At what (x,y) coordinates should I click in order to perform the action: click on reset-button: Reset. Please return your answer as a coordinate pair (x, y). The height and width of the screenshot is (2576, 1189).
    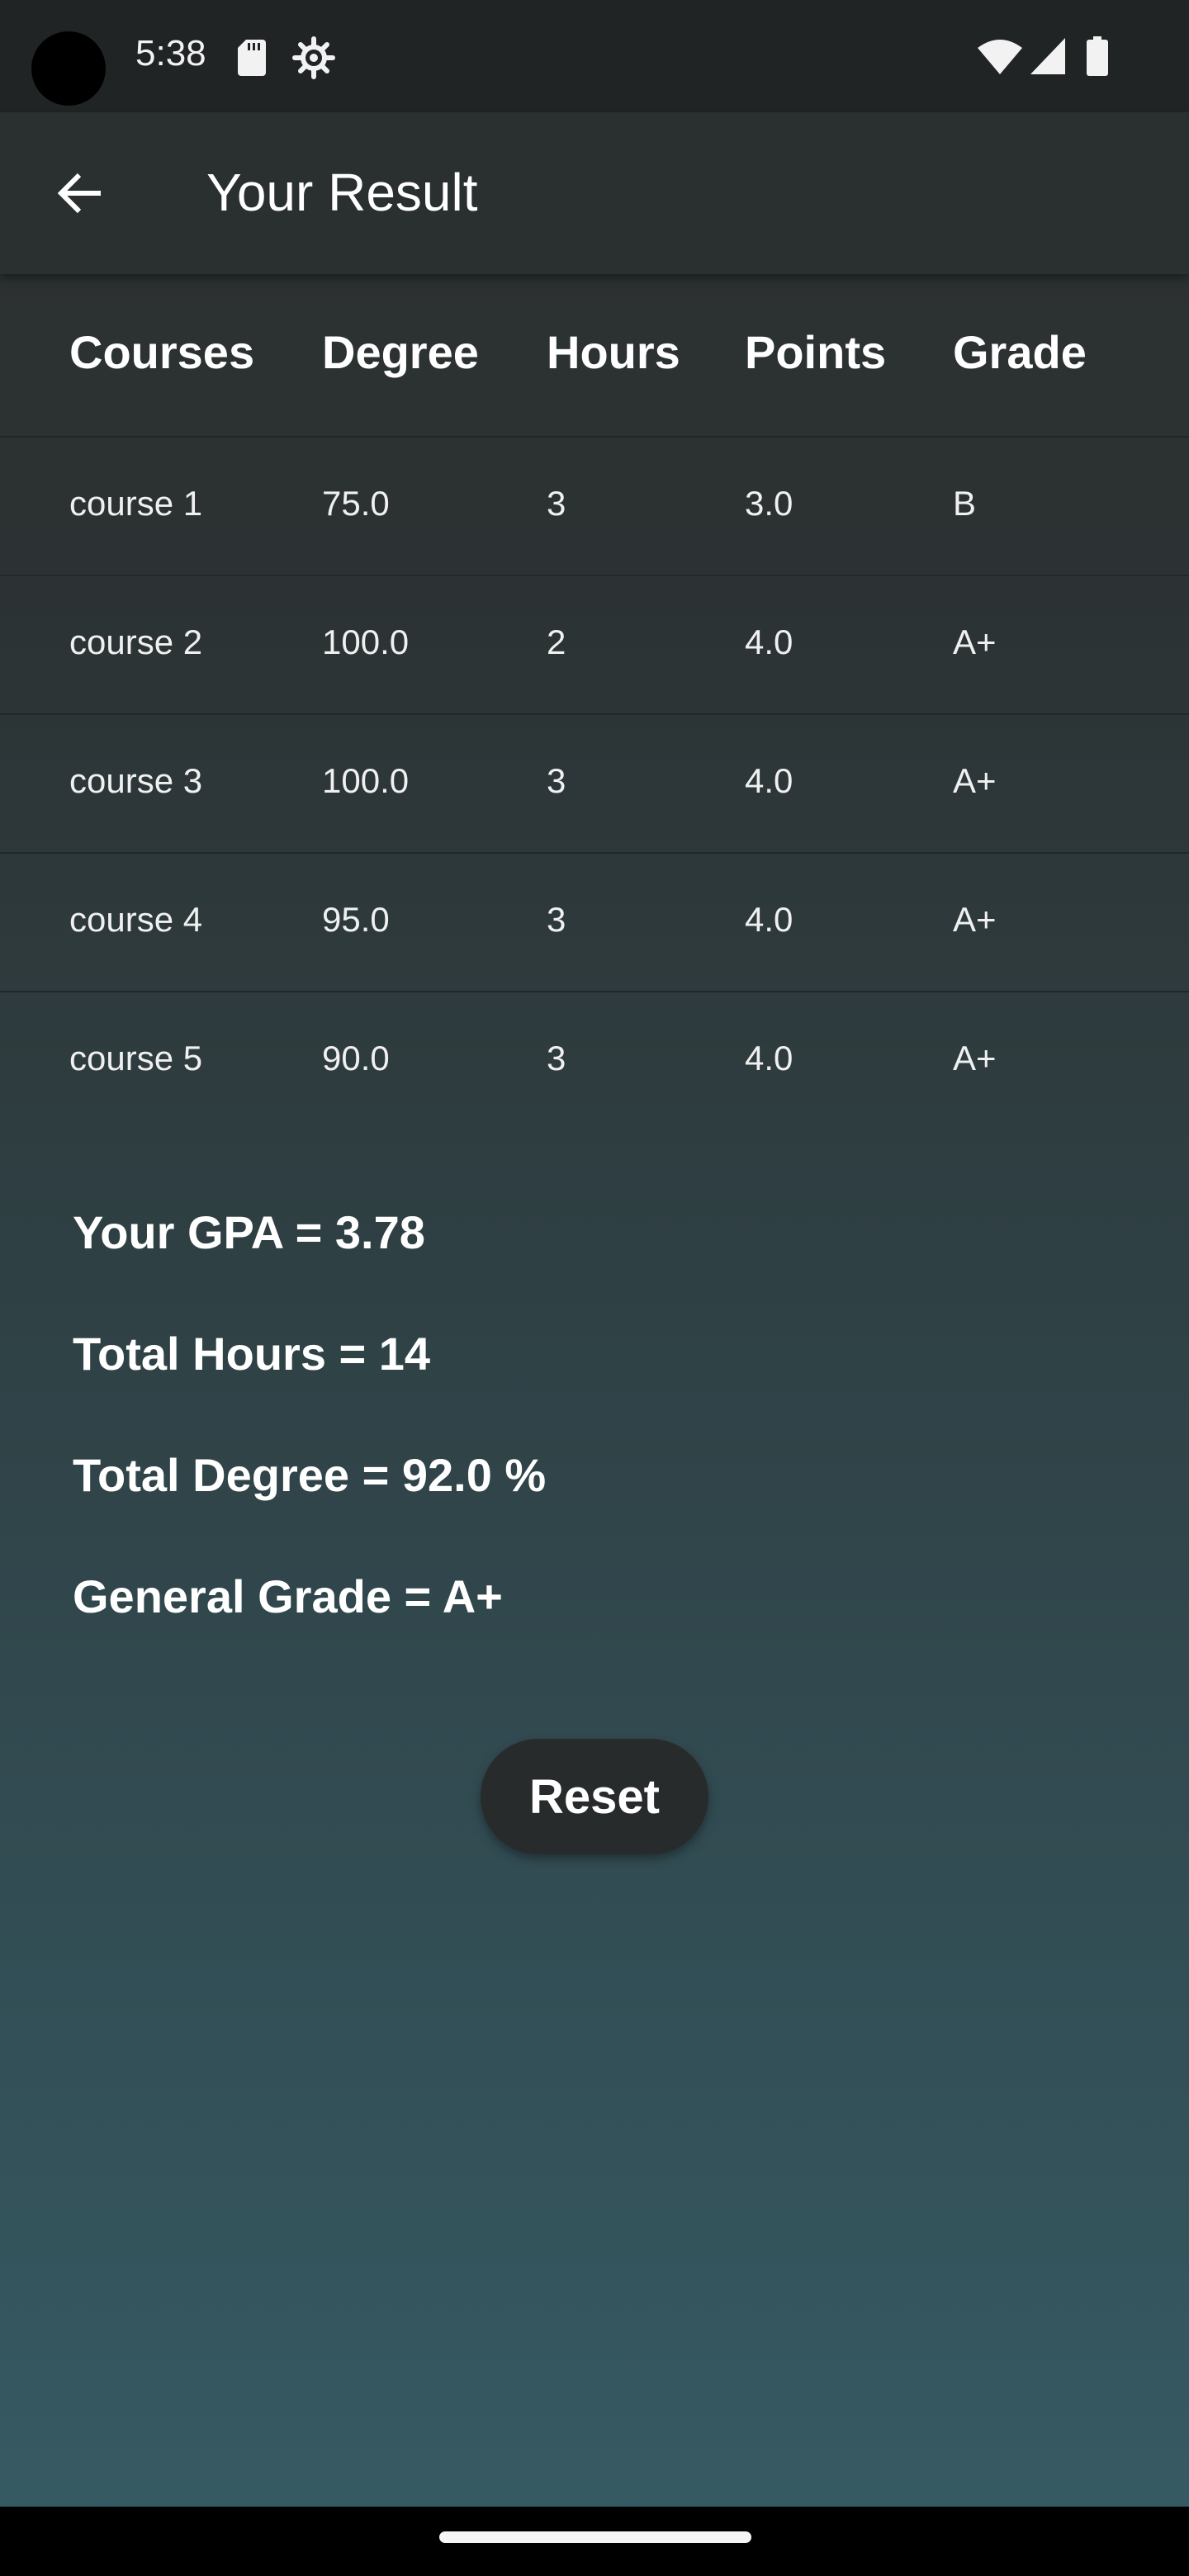
    Looking at the image, I should click on (594, 1796).